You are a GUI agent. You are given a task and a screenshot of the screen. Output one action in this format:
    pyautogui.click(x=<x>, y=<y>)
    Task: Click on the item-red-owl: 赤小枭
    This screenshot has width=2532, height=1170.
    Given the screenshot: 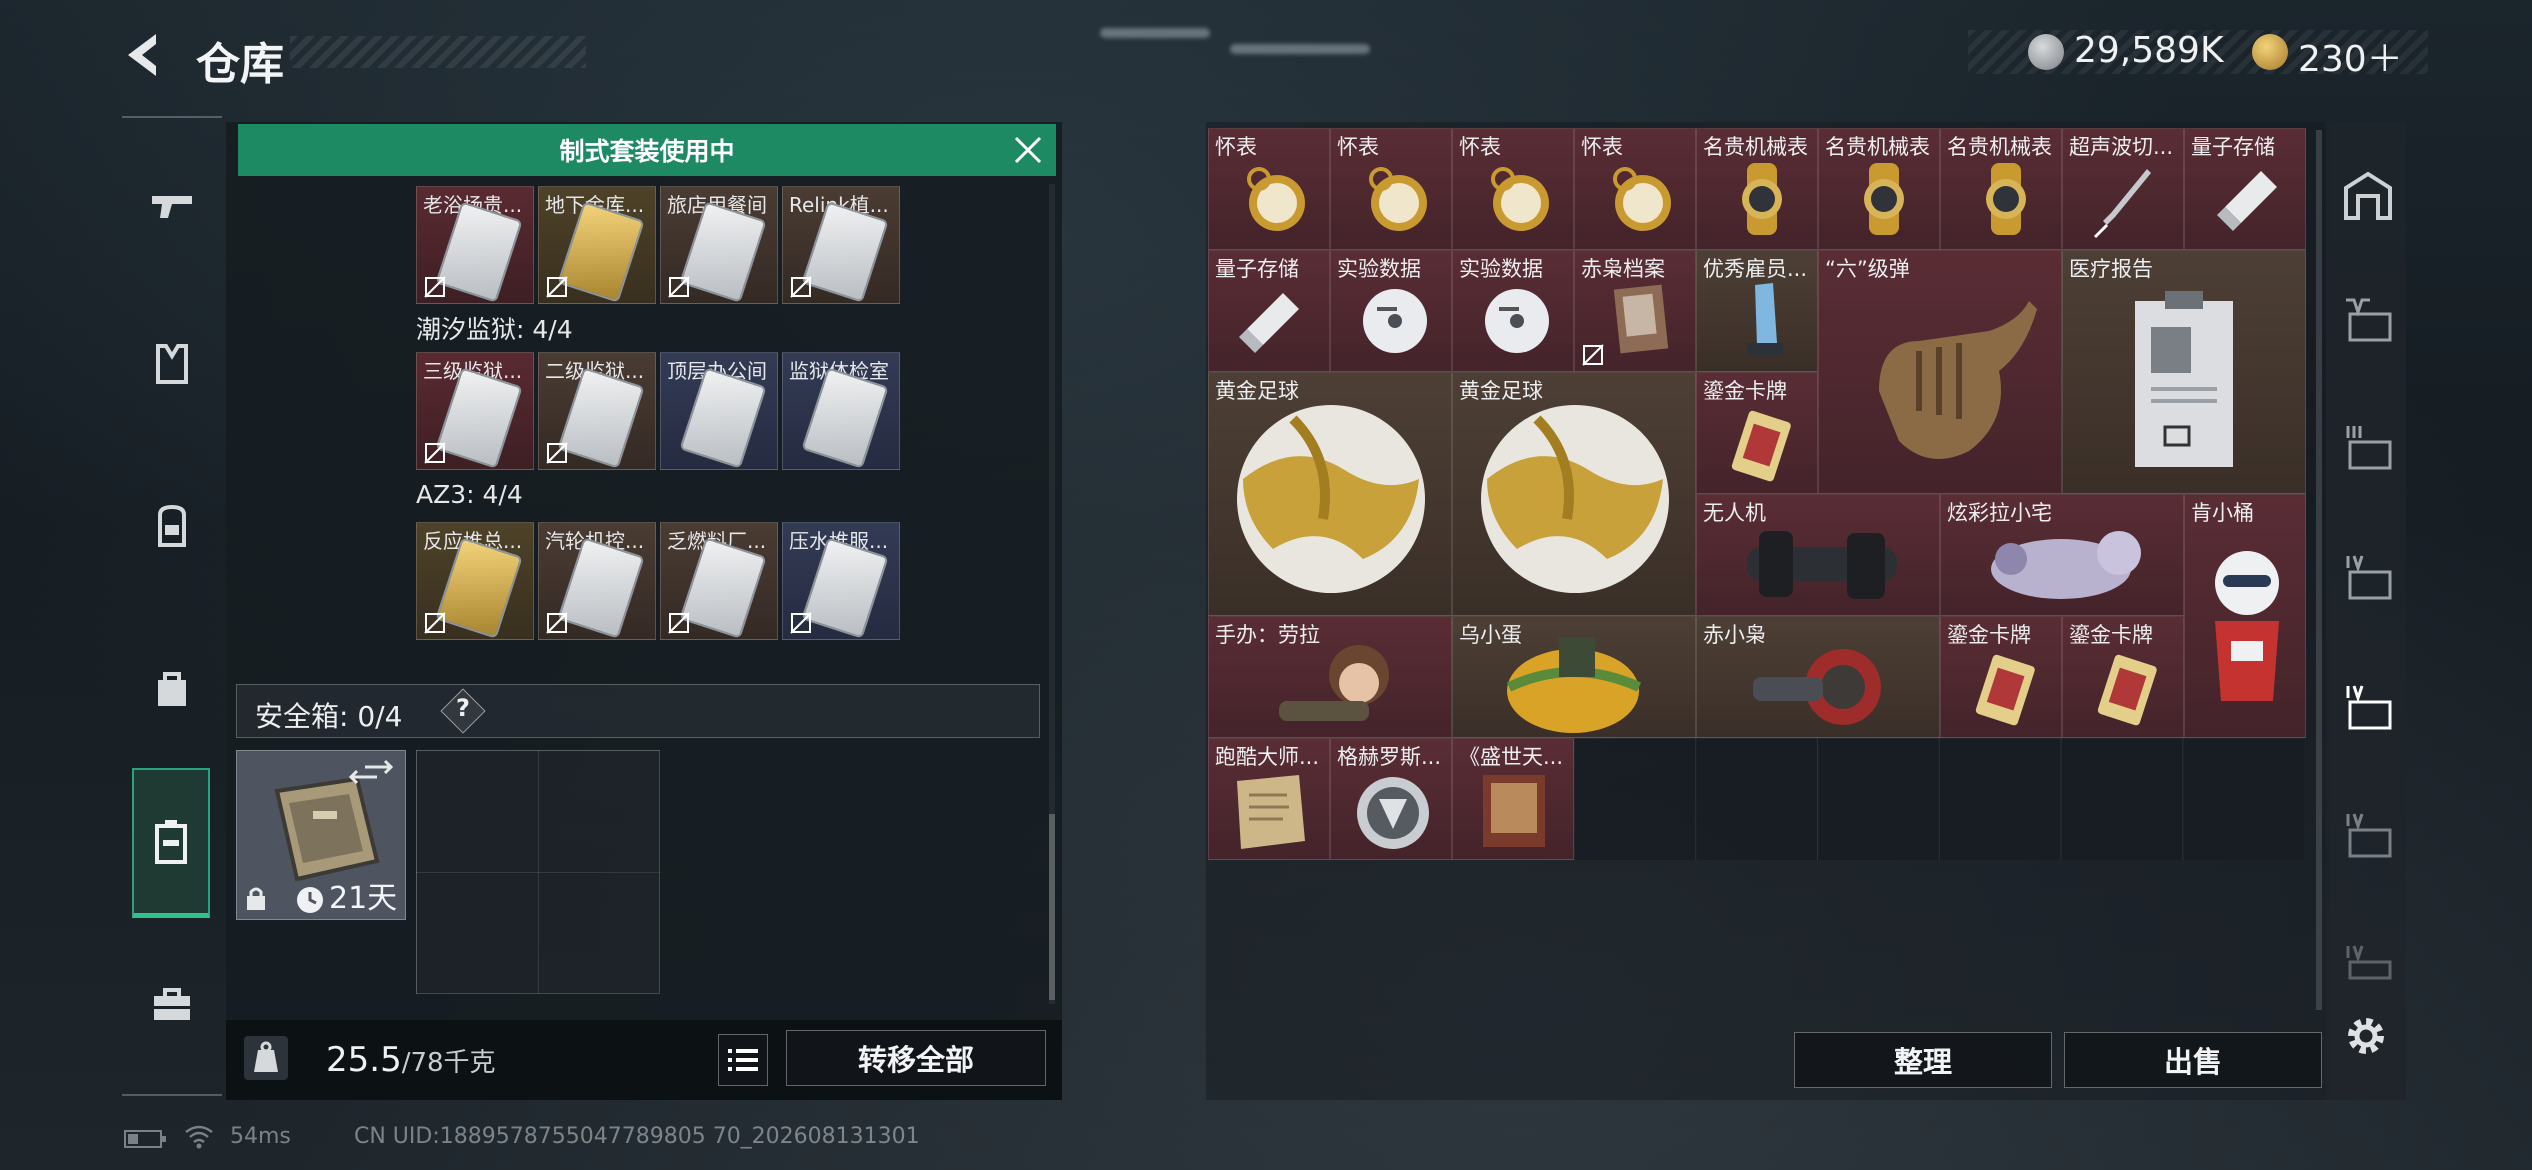 What is the action you would take?
    pyautogui.click(x=1818, y=677)
    